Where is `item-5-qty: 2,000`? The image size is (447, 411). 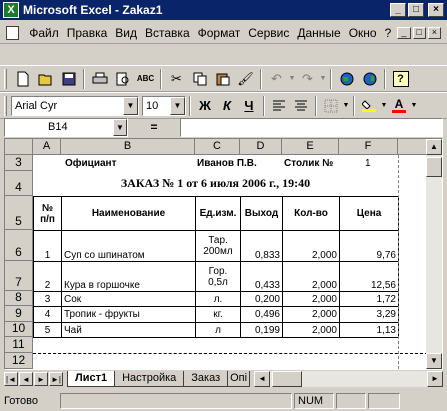
item-5-qty: 2,000 is located at coordinates (311, 330).